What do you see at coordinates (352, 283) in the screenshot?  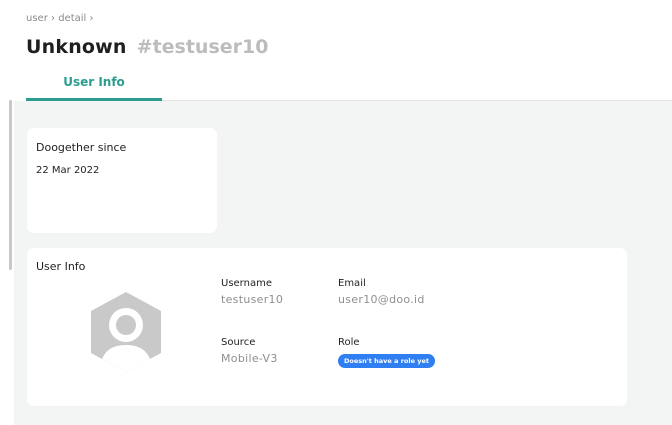 I see `email-label: Email` at bounding box center [352, 283].